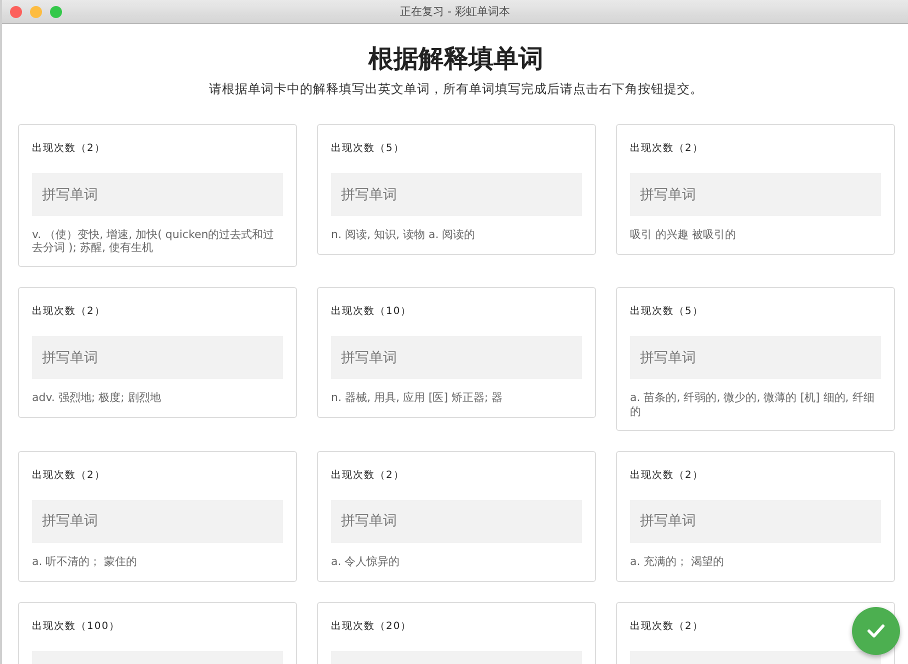 This screenshot has width=908, height=664. What do you see at coordinates (16, 12) in the screenshot?
I see `close-icon` at bounding box center [16, 12].